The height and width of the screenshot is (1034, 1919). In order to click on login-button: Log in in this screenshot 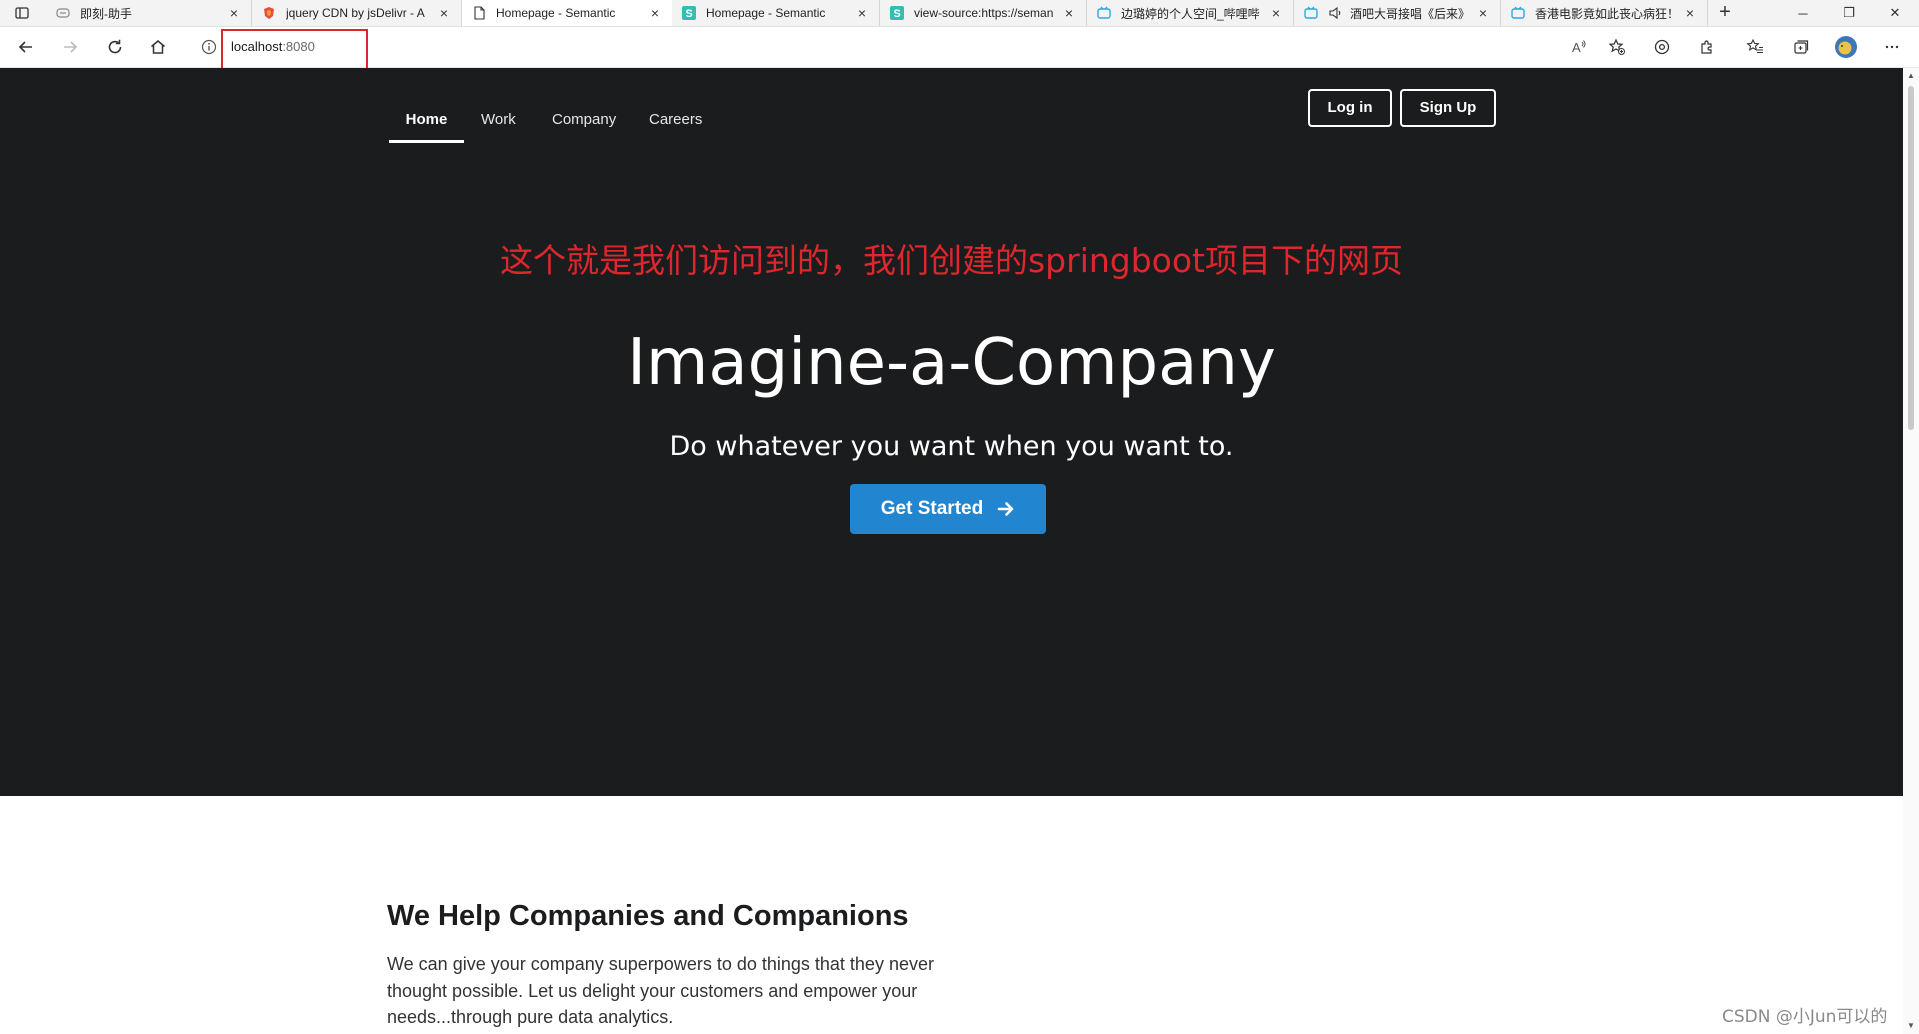, I will do `click(1350, 108)`.